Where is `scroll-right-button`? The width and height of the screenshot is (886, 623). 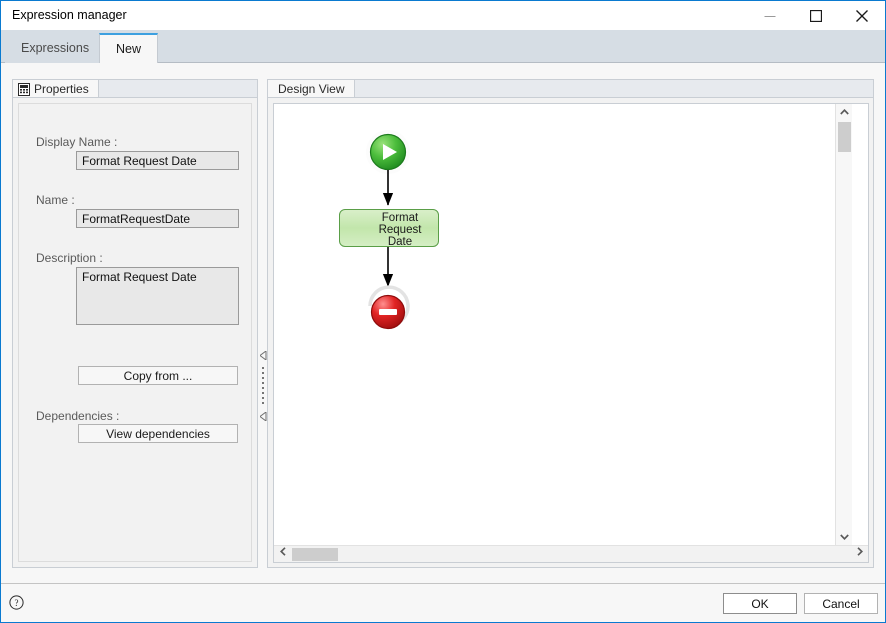 scroll-right-button is located at coordinates (859, 554).